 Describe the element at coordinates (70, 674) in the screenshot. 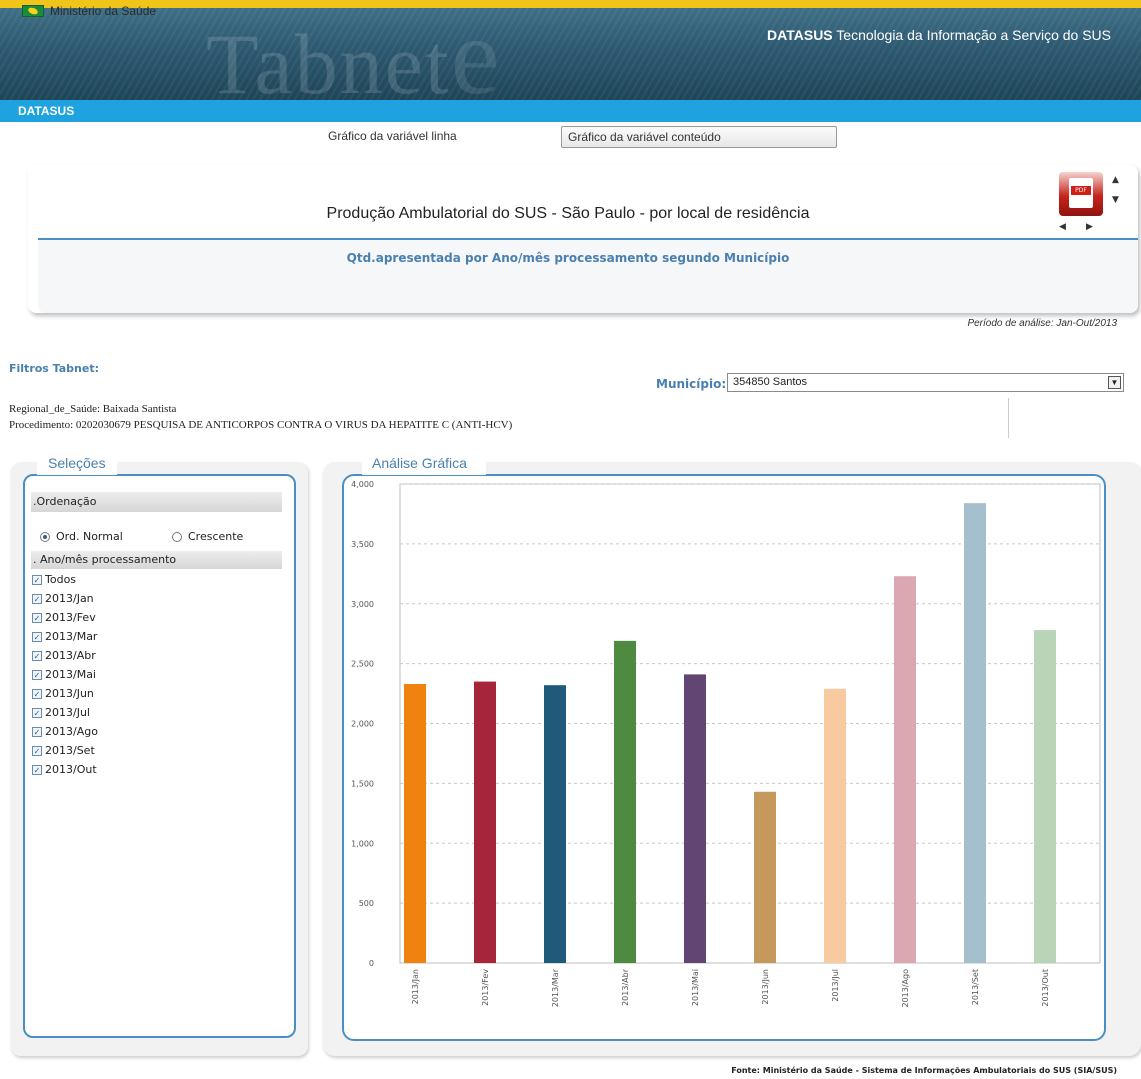

I see `checkbox-label: 2013/Mai` at that location.